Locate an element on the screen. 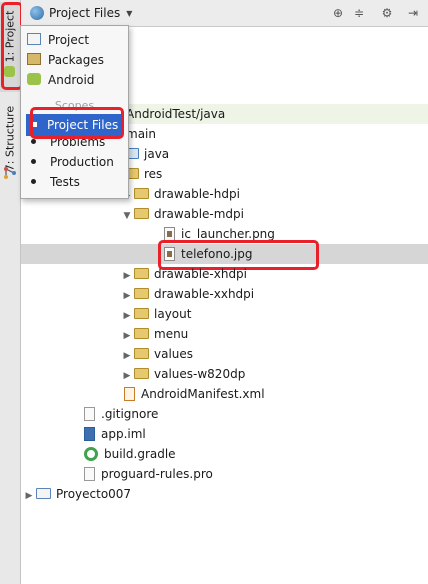 The height and width of the screenshot is (584, 428). tree-row-gitignore: .gitignore is located at coordinates (121, 414).